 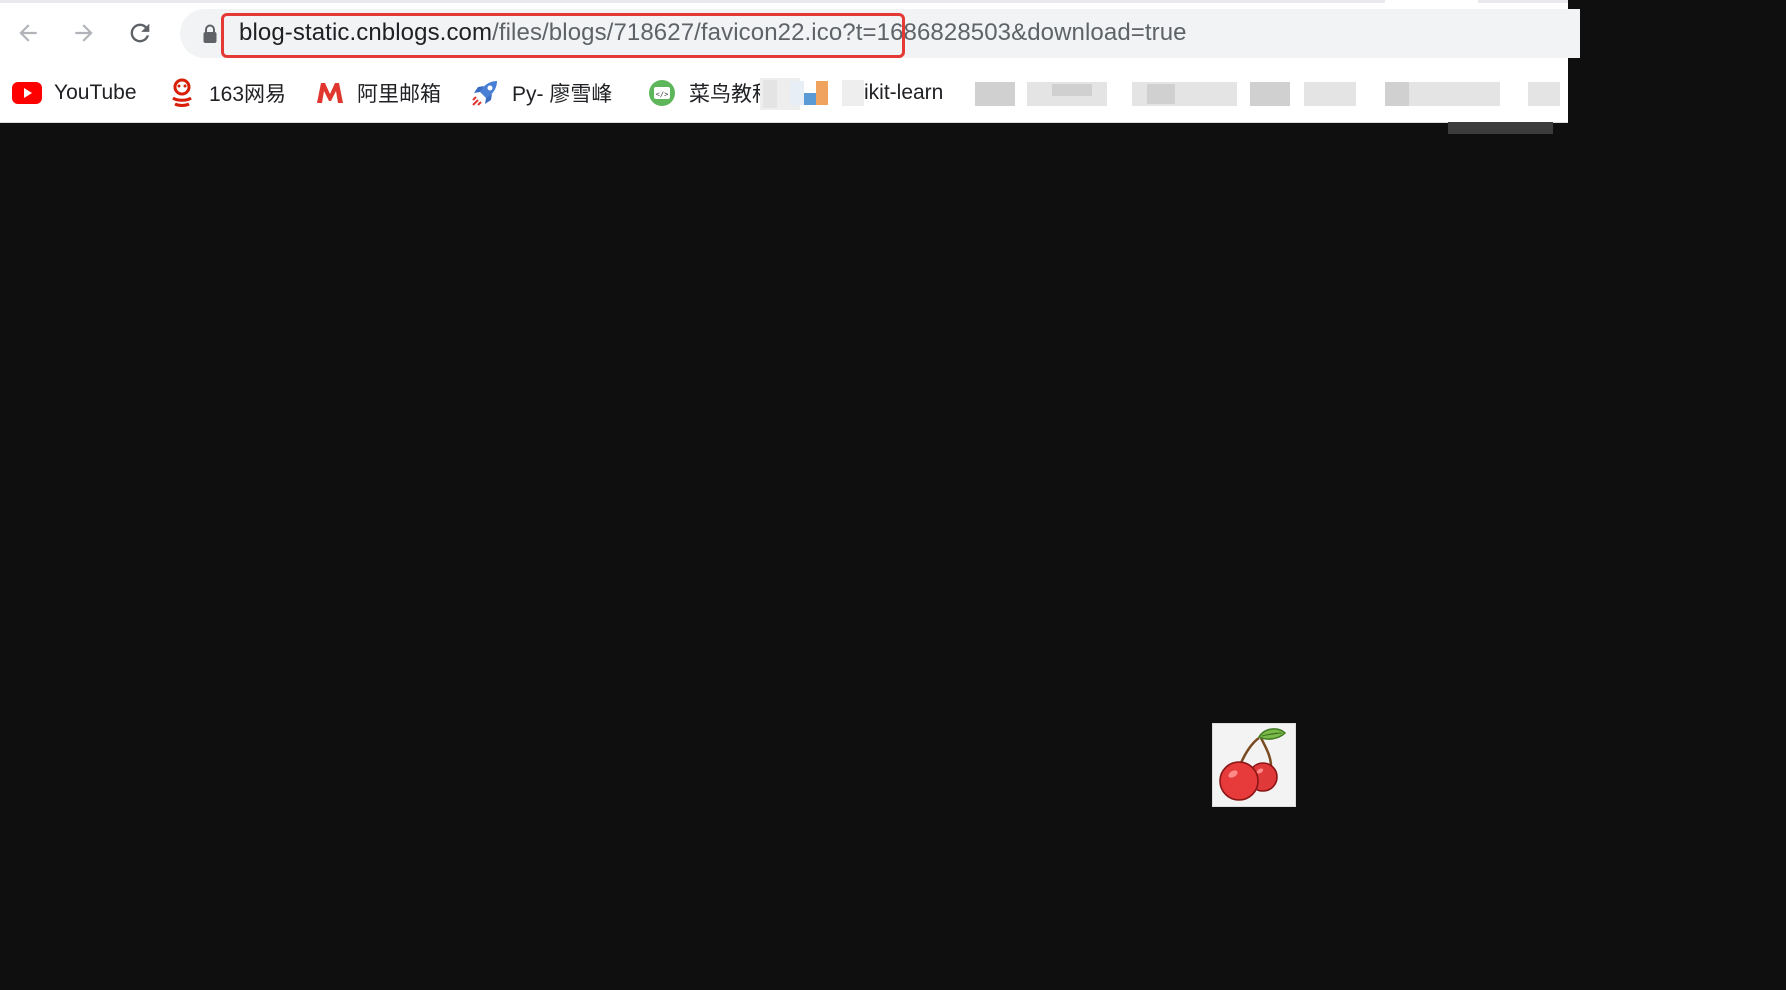 I want to click on forward-button, so click(x=84, y=33).